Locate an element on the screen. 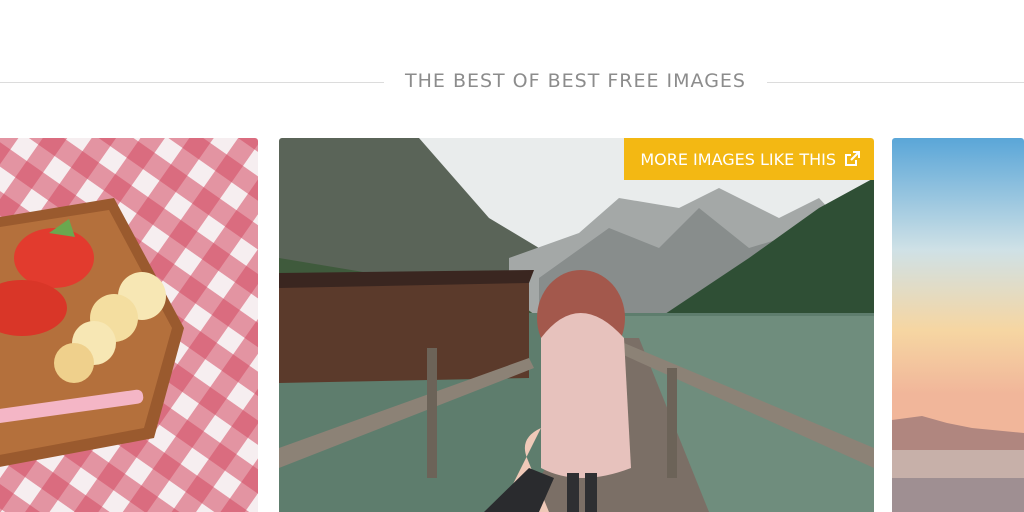 The height and width of the screenshot is (512, 1024). section-header: THE BEST OF BEST FREE IMAGES is located at coordinates (512, 81).